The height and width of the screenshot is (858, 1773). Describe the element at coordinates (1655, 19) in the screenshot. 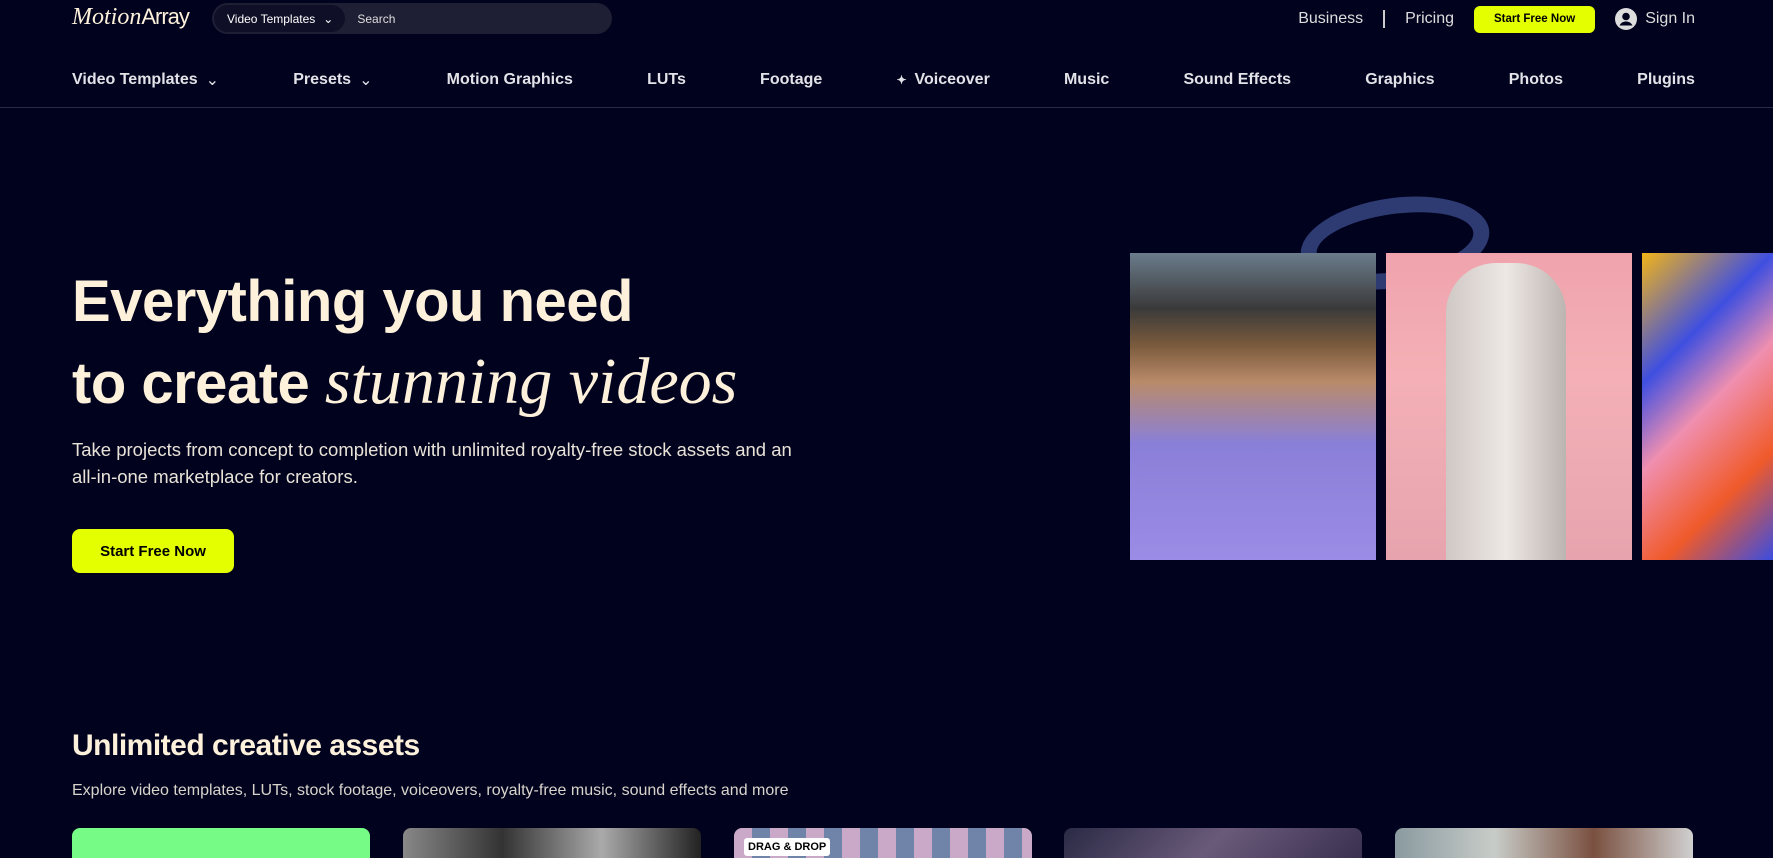

I see `sign-in-link: Sign In` at that location.